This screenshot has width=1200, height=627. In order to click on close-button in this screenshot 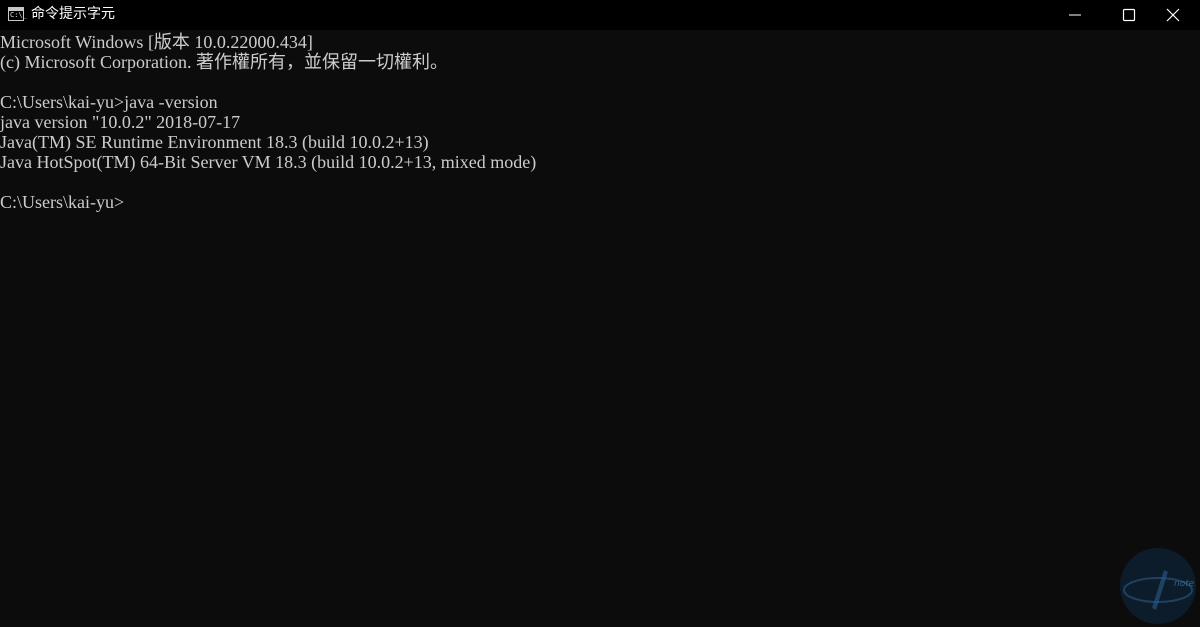, I will do `click(1173, 15)`.